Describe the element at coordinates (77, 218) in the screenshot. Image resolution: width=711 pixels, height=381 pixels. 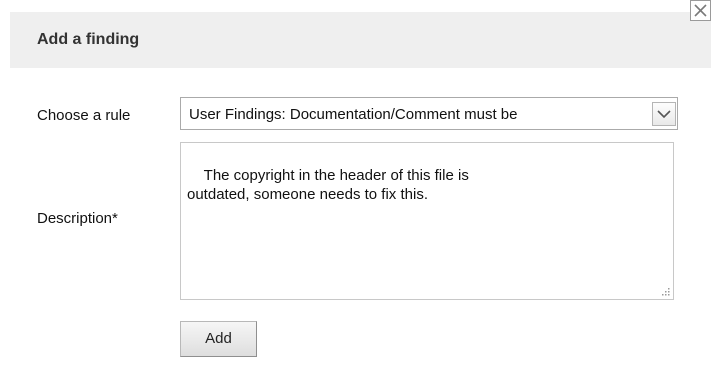
I see `description-label: Description*` at that location.